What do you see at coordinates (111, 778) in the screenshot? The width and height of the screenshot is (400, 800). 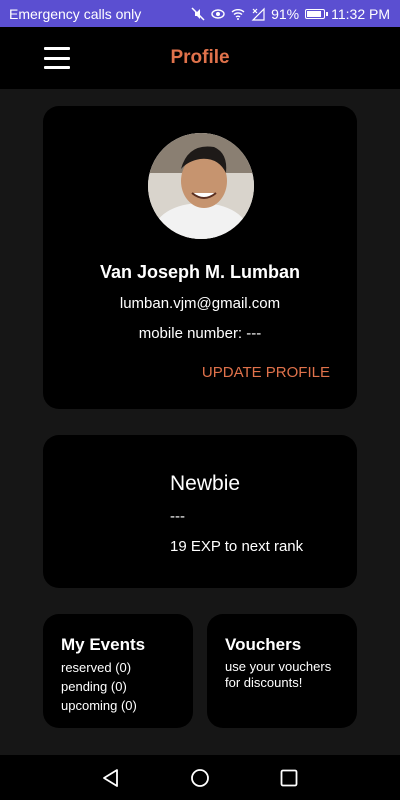 I see `back-triangle-icon` at bounding box center [111, 778].